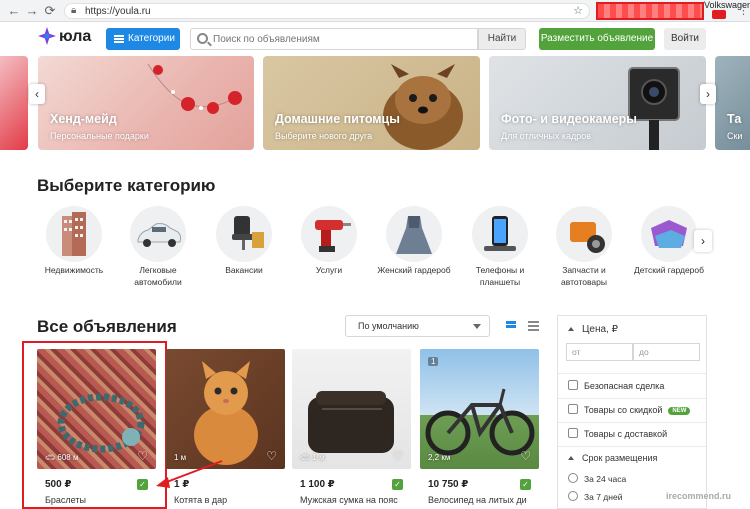  Describe the element at coordinates (603, 497) in the screenshot. I see `period-option-label: За 7 дней` at that location.